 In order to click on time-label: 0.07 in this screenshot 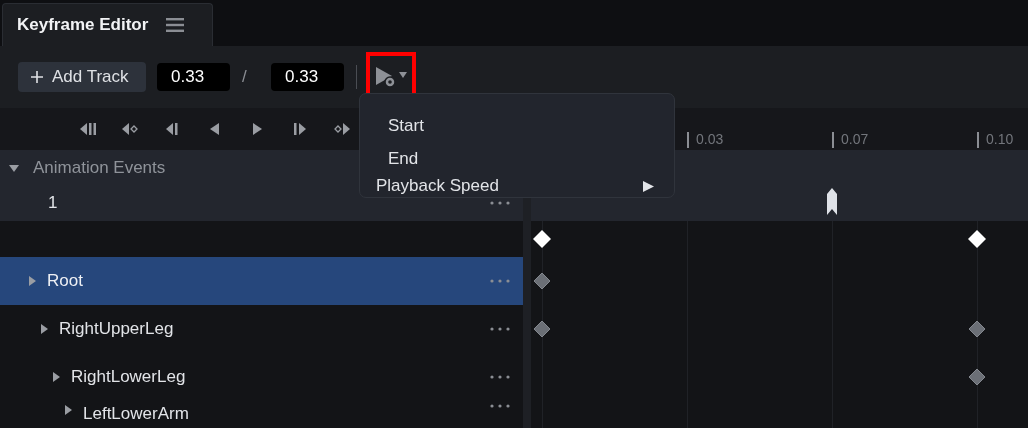, I will do `click(855, 139)`.